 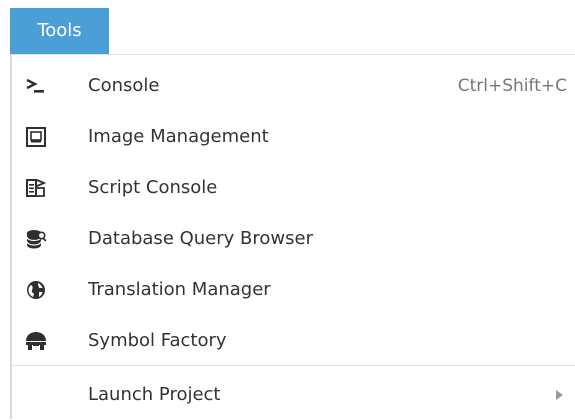 What do you see at coordinates (179, 289) in the screenshot?
I see `menu-item-label: Translation Manager` at bounding box center [179, 289].